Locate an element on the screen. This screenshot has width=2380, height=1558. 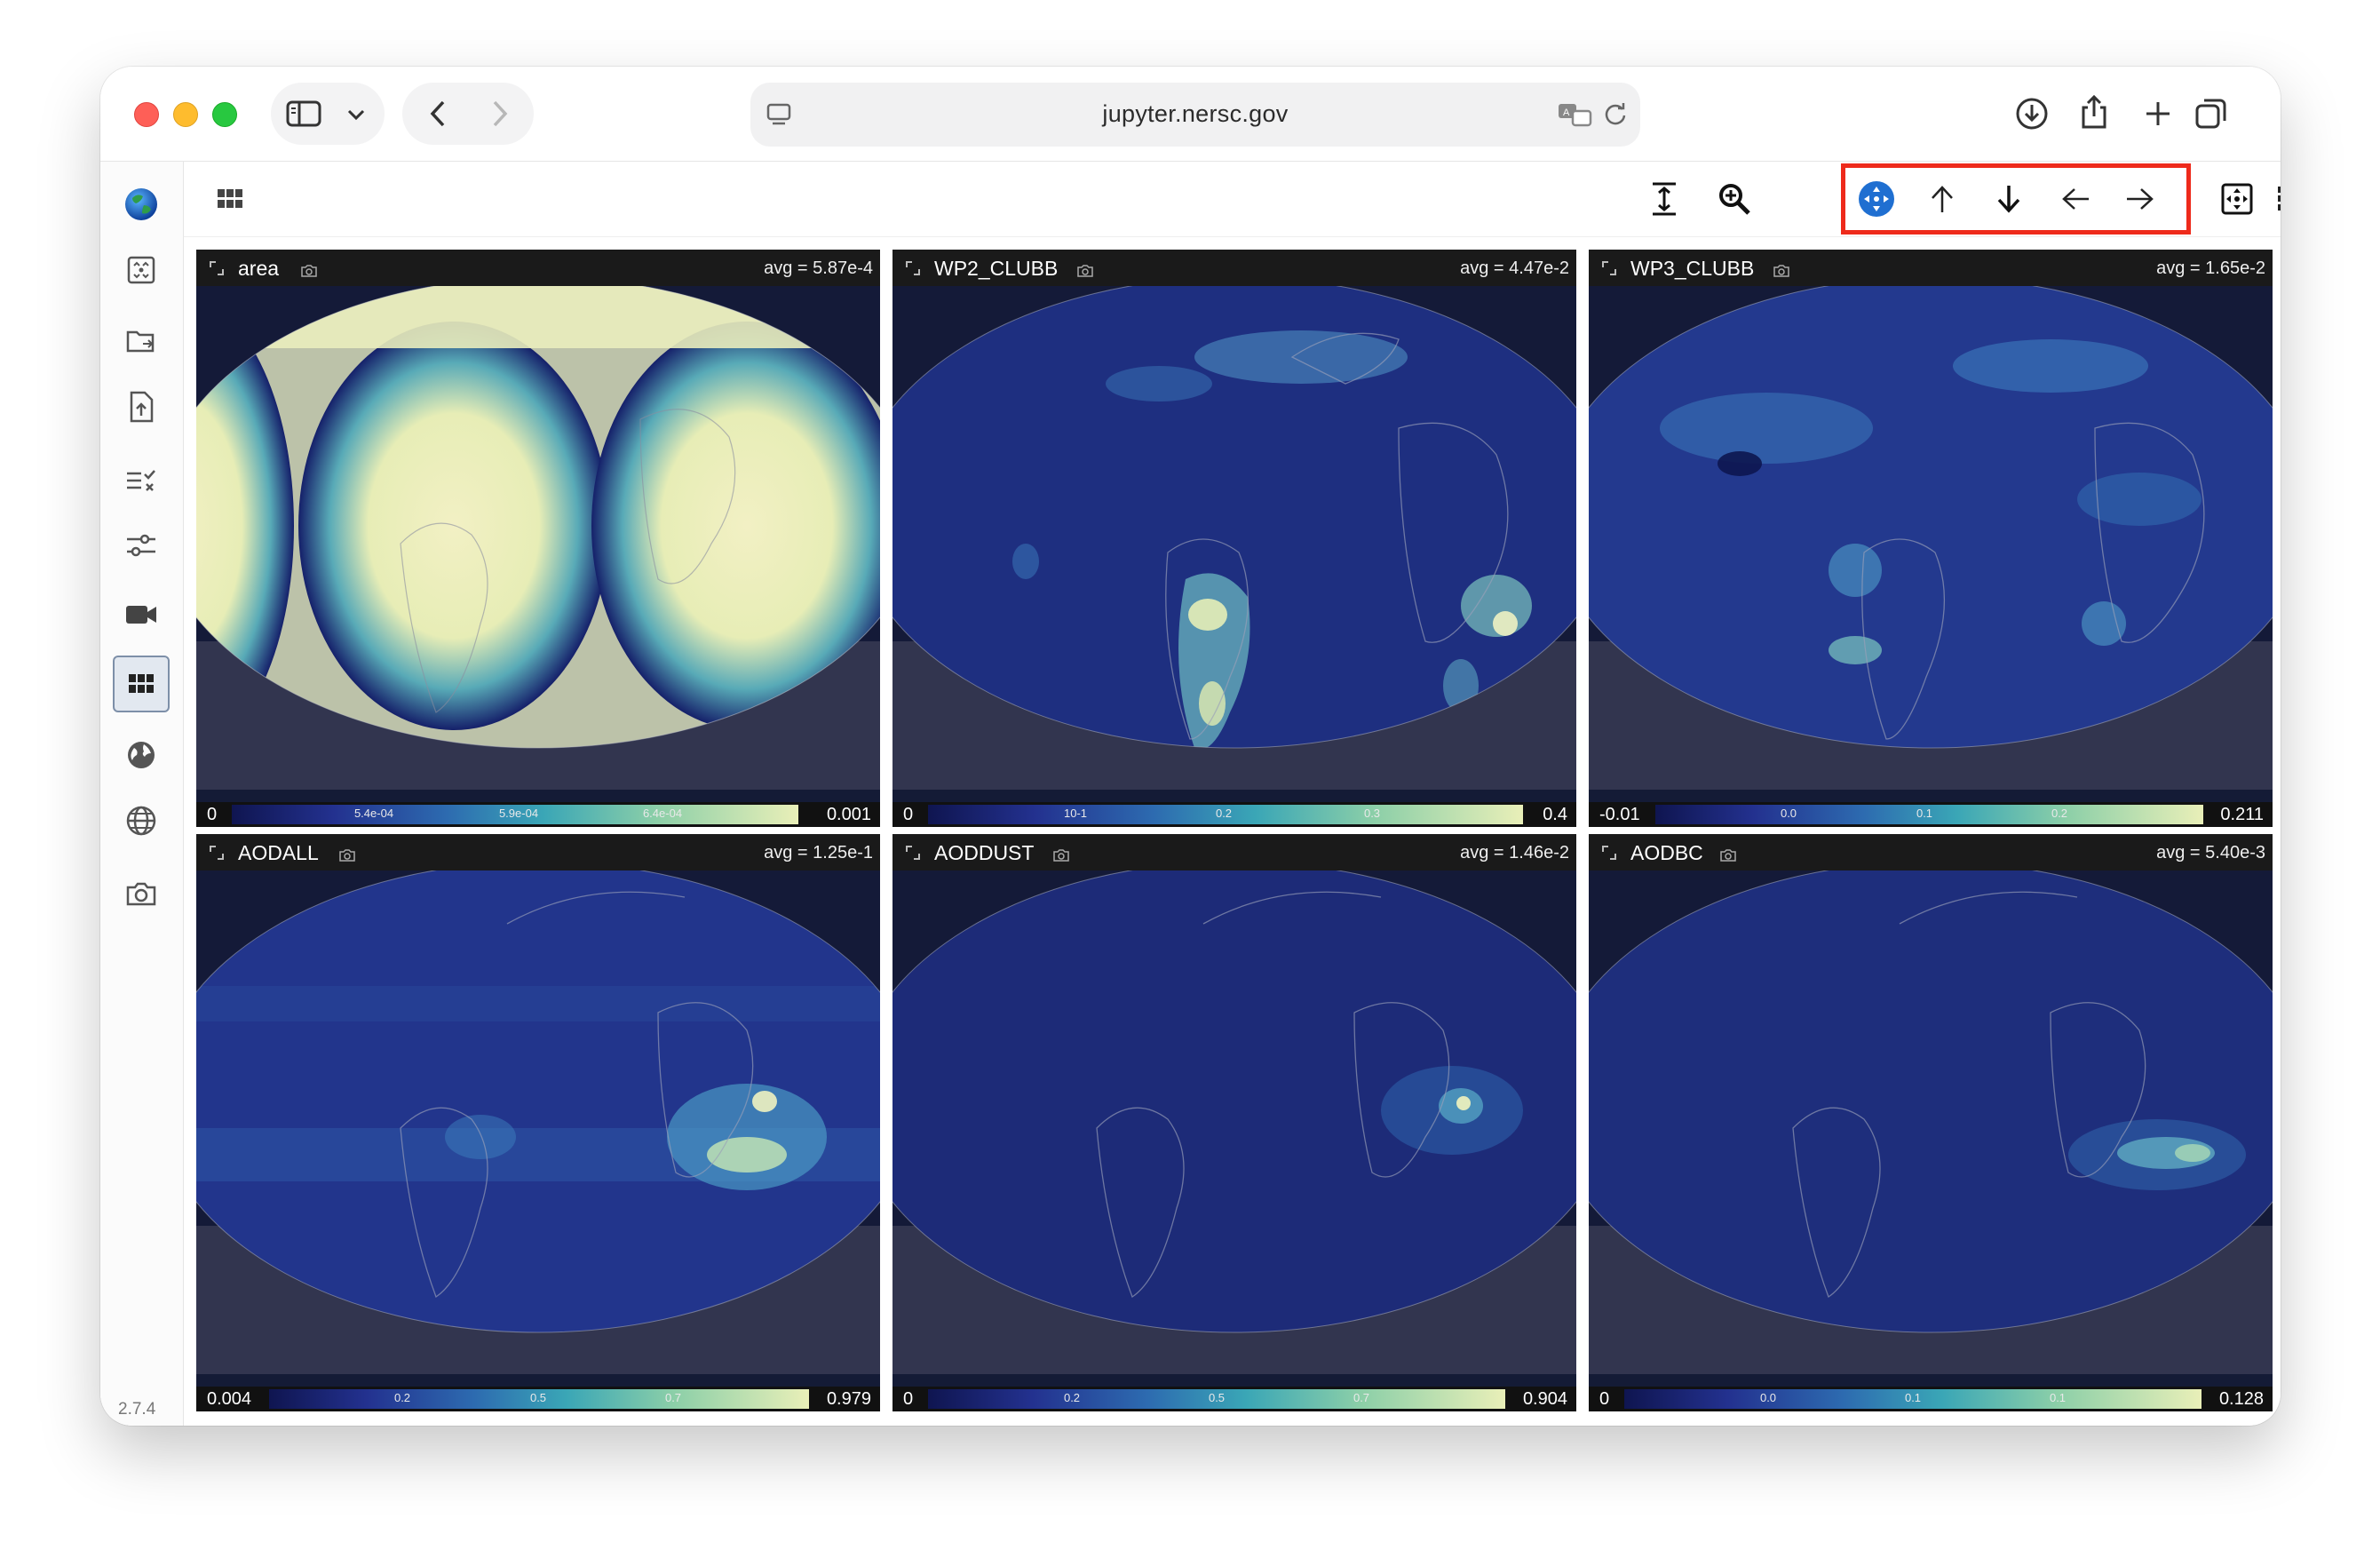
panel-aodbc: AODBC avg = 5.40e-3 0 0.0 0.1 0.1 0.128 is located at coordinates (1931, 1122).